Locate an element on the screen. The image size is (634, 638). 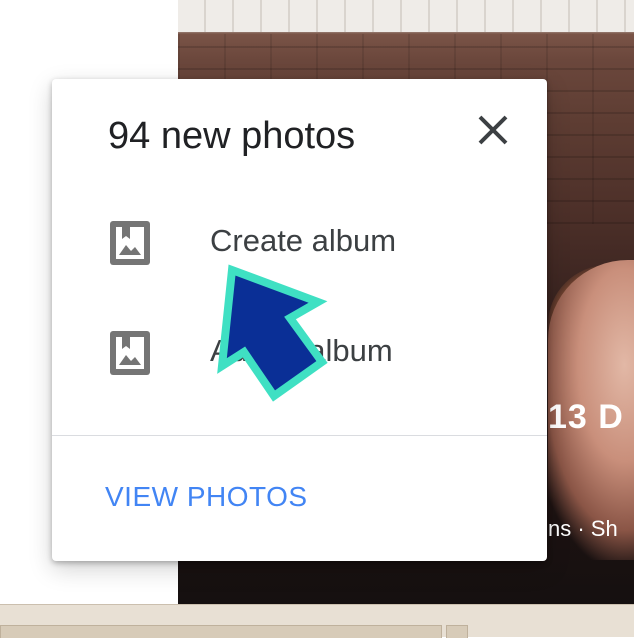
close-button is located at coordinates (493, 130).